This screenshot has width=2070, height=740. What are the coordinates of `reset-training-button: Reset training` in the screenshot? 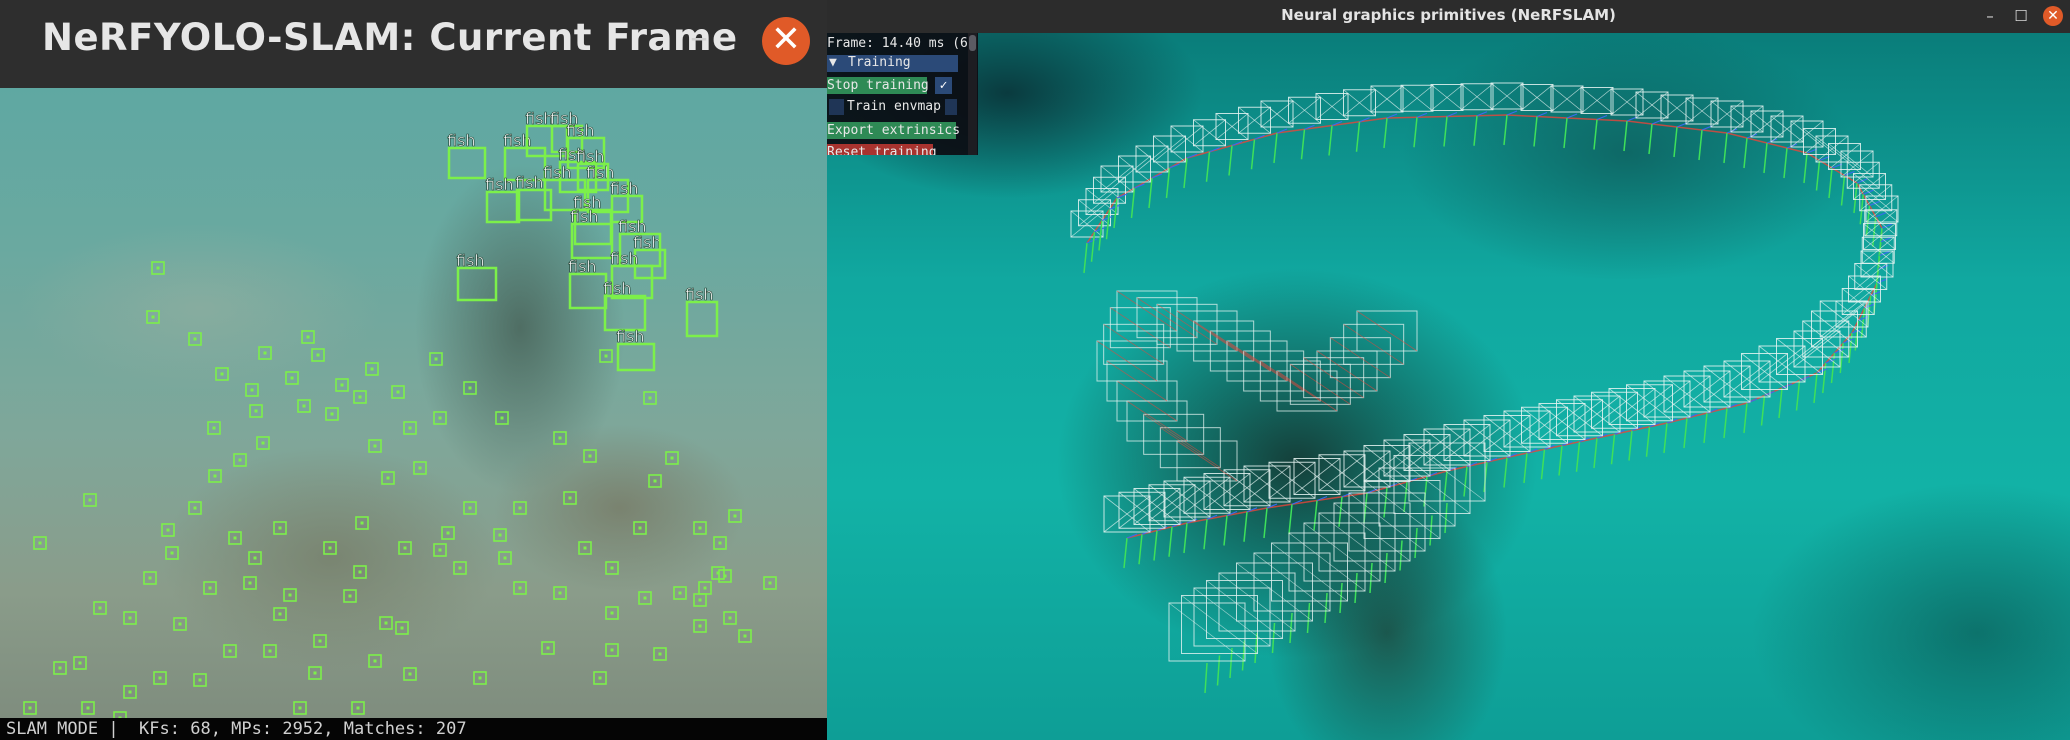 It's located at (882, 149).